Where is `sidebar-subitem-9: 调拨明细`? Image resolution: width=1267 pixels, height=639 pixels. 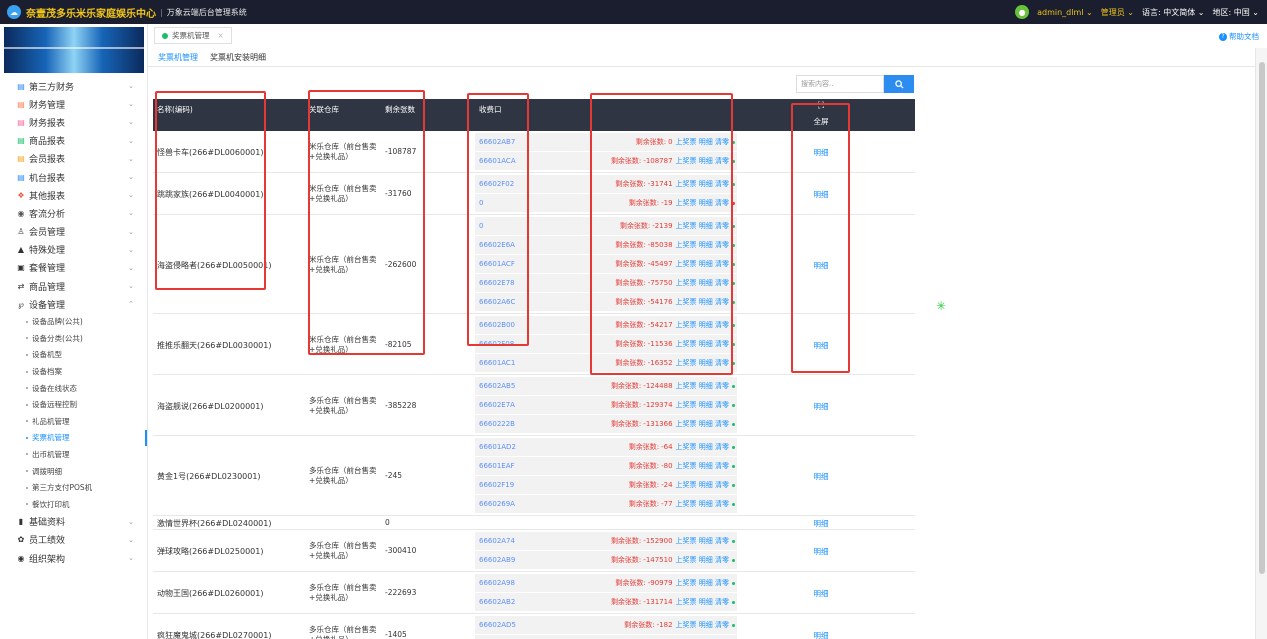
sidebar-subitem-9: 调拨明细 is located at coordinates (73, 471).